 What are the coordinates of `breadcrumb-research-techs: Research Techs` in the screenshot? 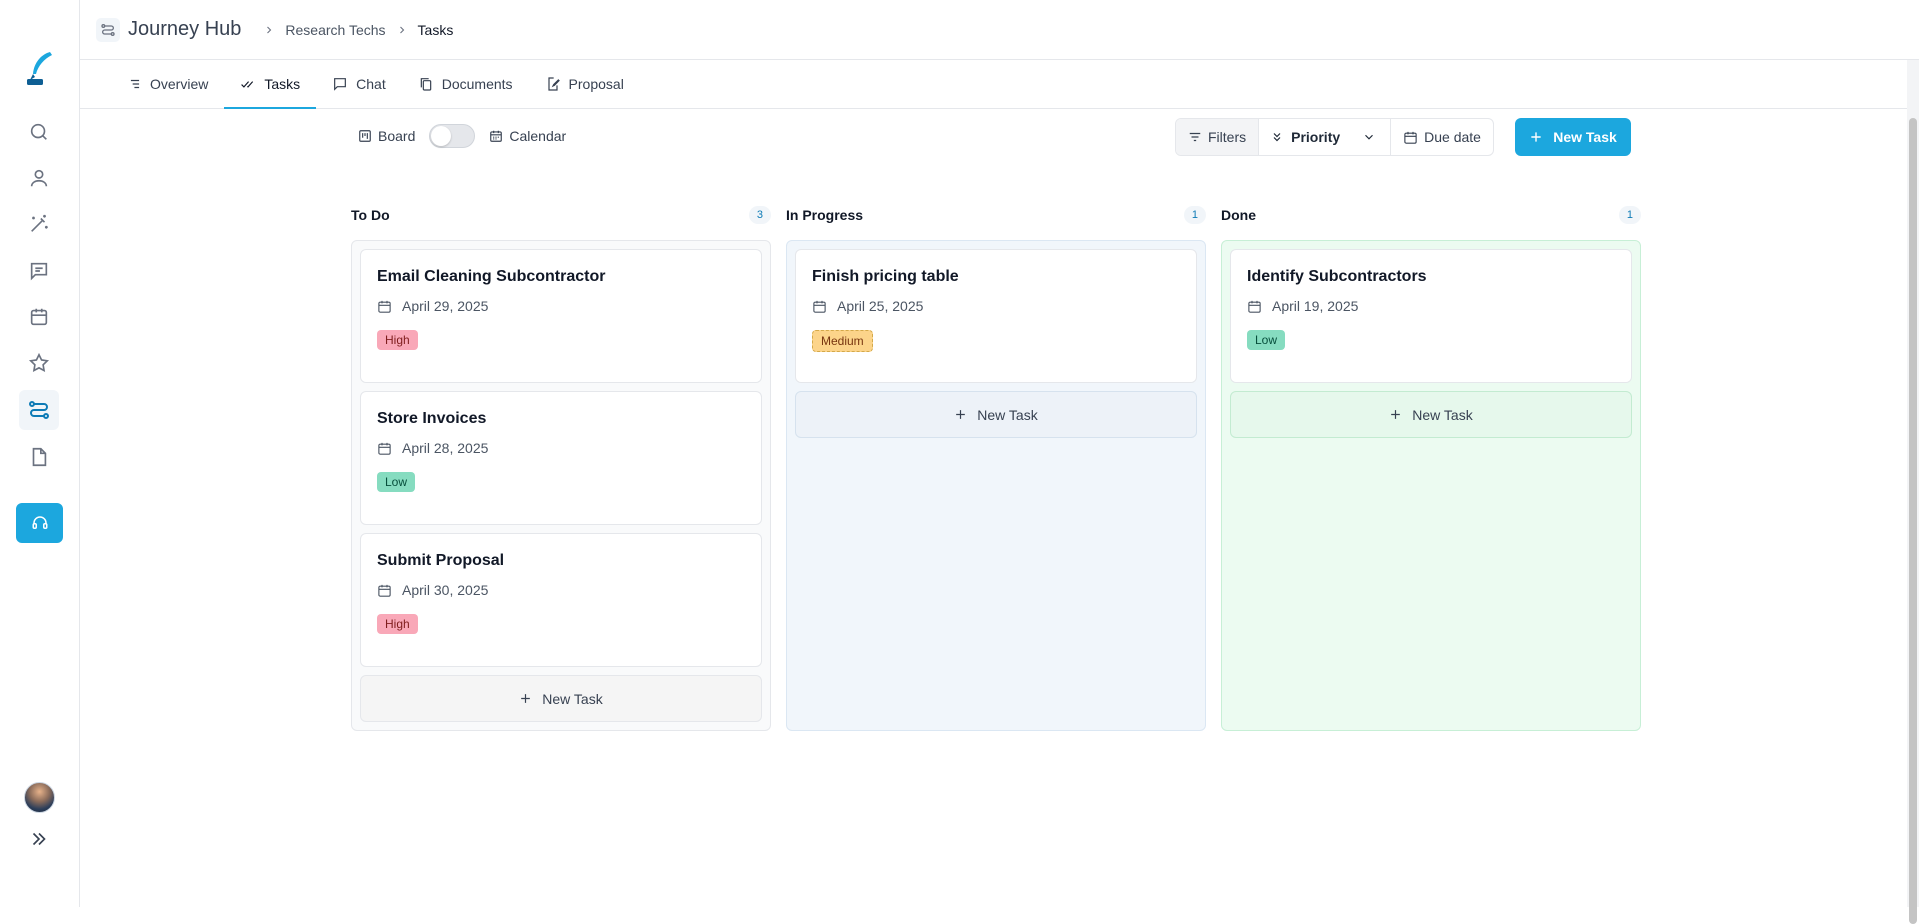 It's located at (335, 30).